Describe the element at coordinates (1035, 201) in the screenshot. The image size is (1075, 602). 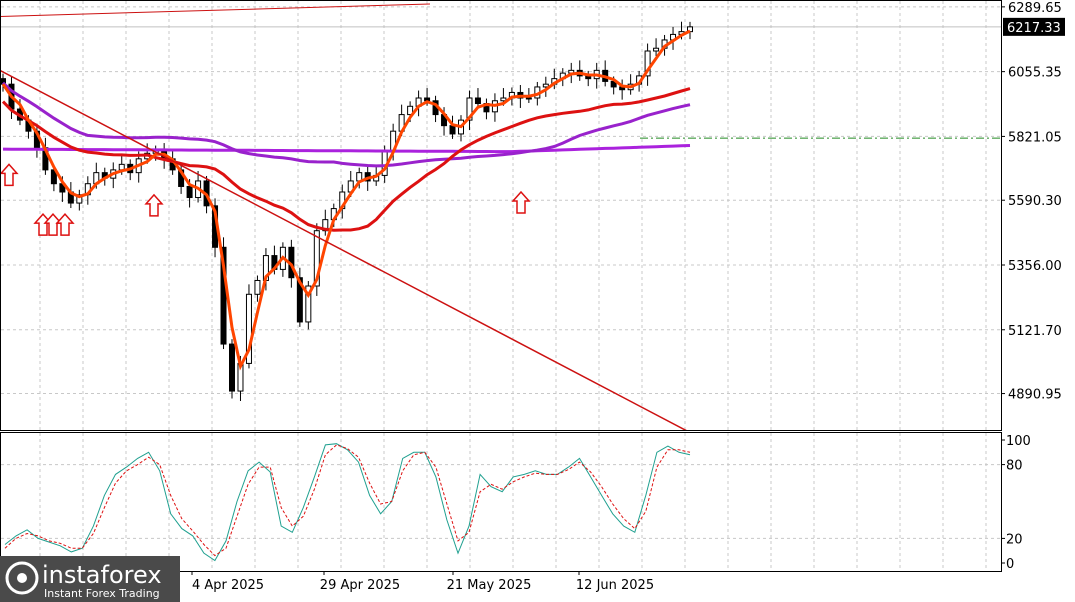
I see `y-tick-label: 5590.30` at that location.